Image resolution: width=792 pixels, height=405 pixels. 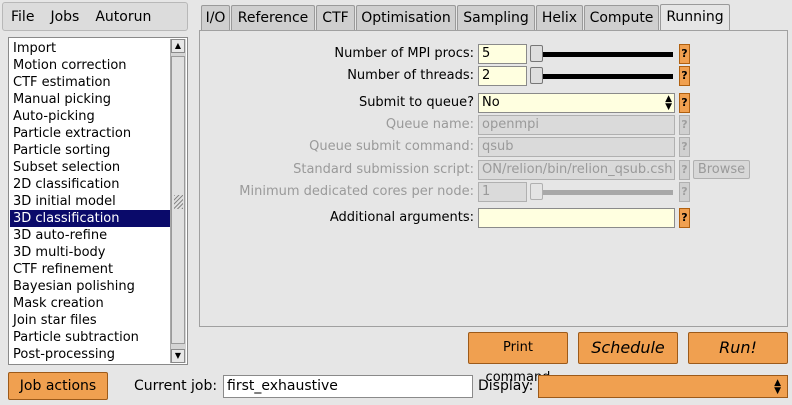 I want to click on job-type-item: Motion correction, so click(x=70, y=65).